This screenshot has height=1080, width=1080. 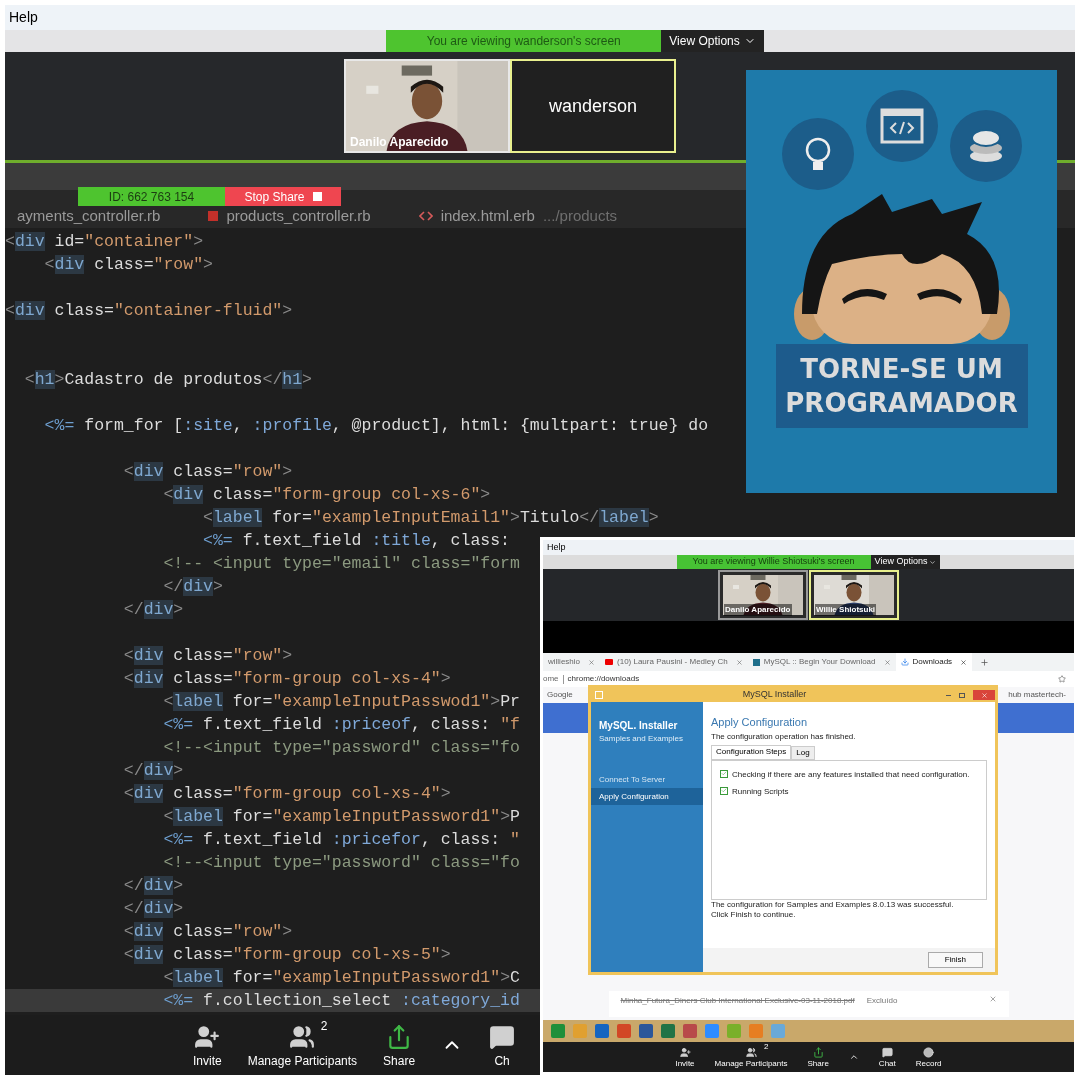 What do you see at coordinates (518, 216) in the screenshot?
I see `editor-tab: index.html.erb .../products` at bounding box center [518, 216].